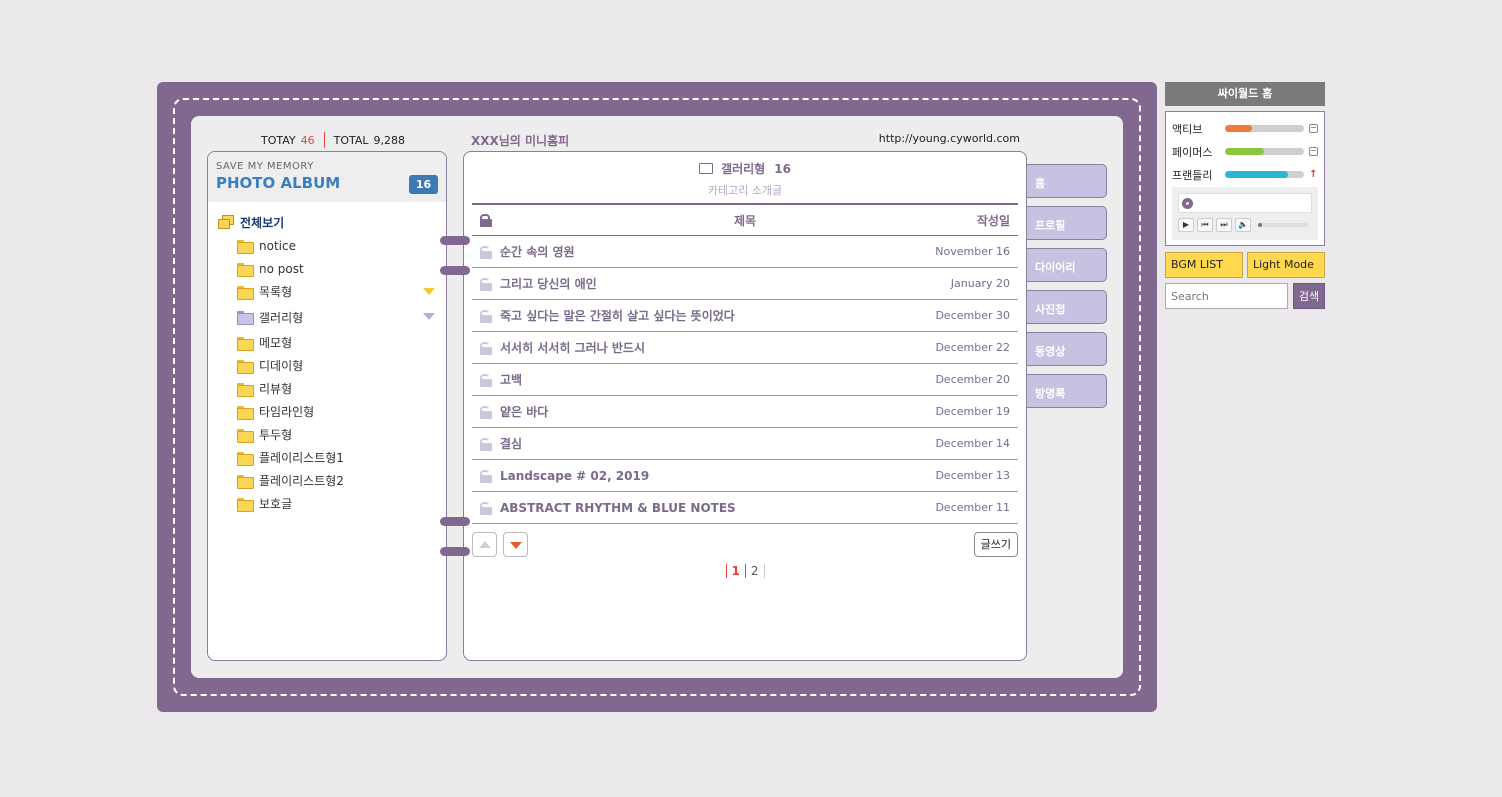 The width and height of the screenshot is (1502, 797). I want to click on post-date: December 30, so click(972, 315).